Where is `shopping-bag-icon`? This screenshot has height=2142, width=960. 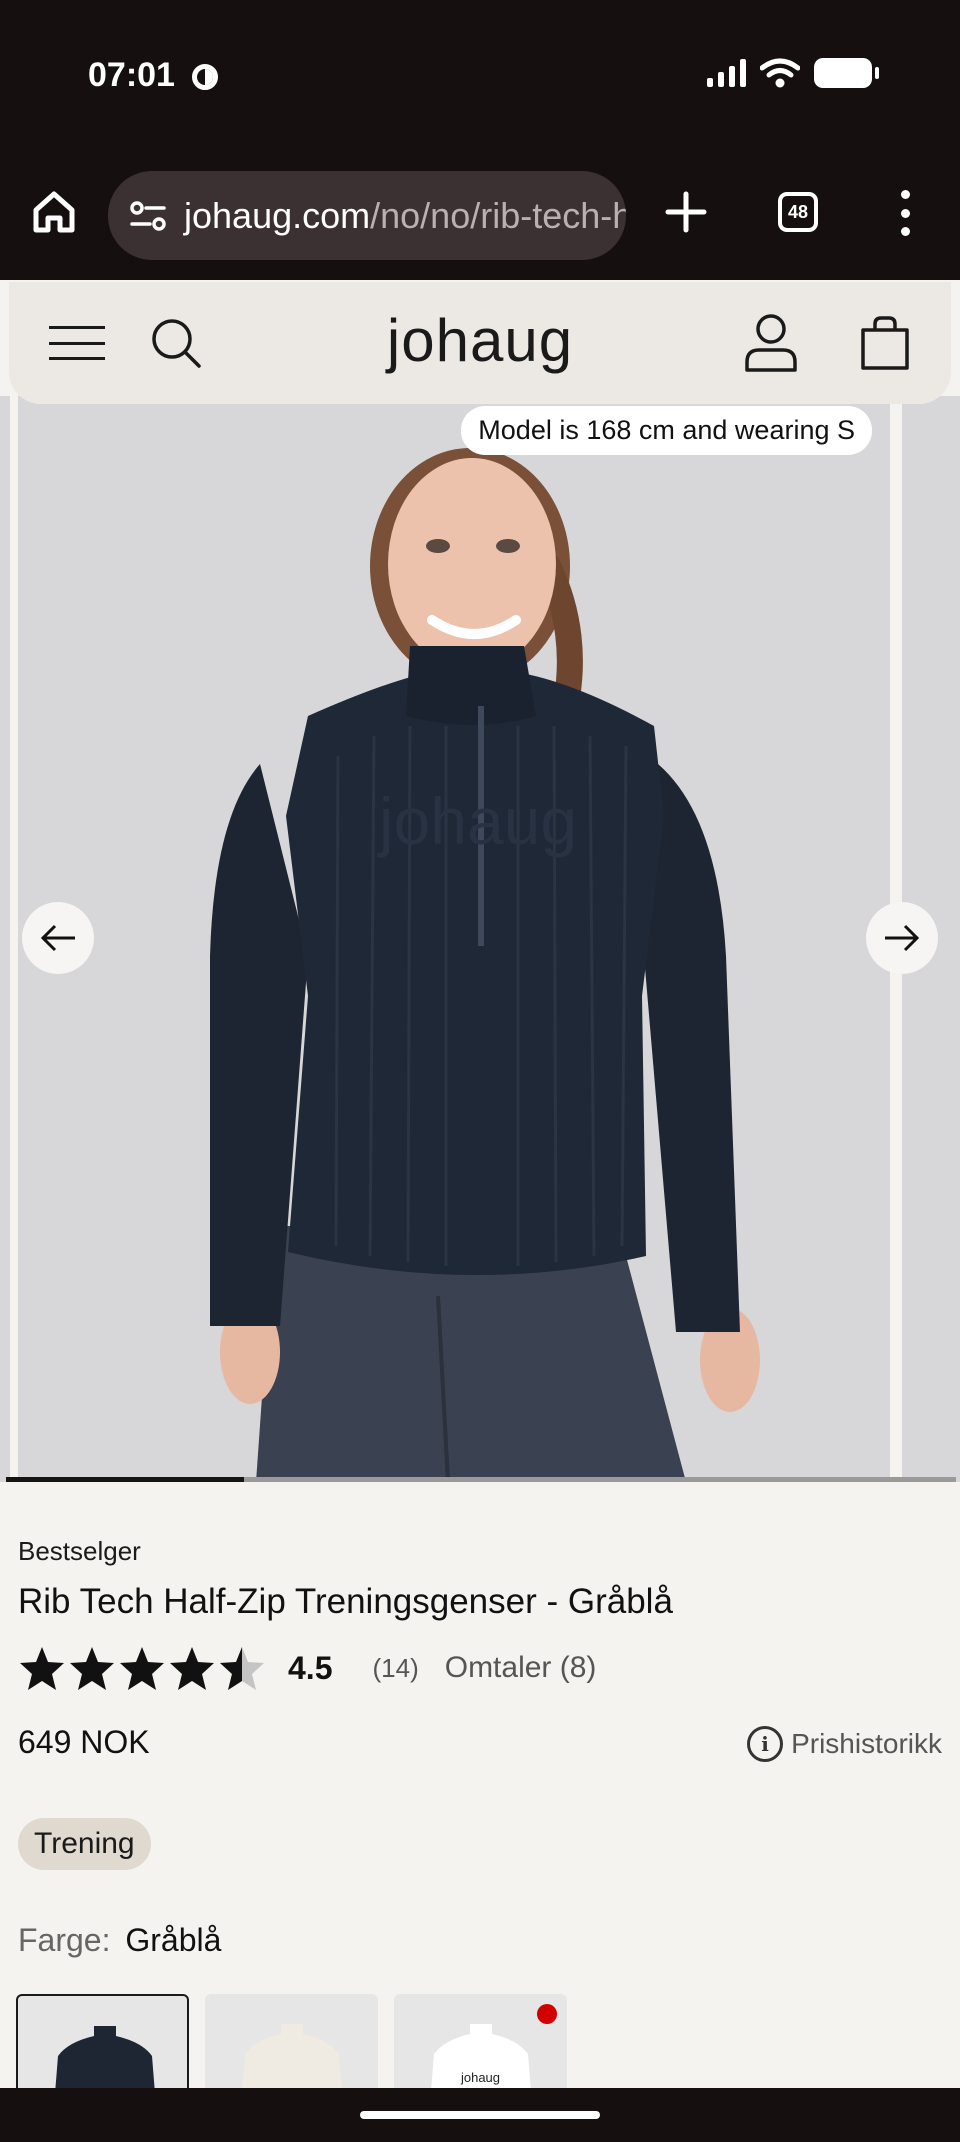
shopping-bag-icon is located at coordinates (885, 343).